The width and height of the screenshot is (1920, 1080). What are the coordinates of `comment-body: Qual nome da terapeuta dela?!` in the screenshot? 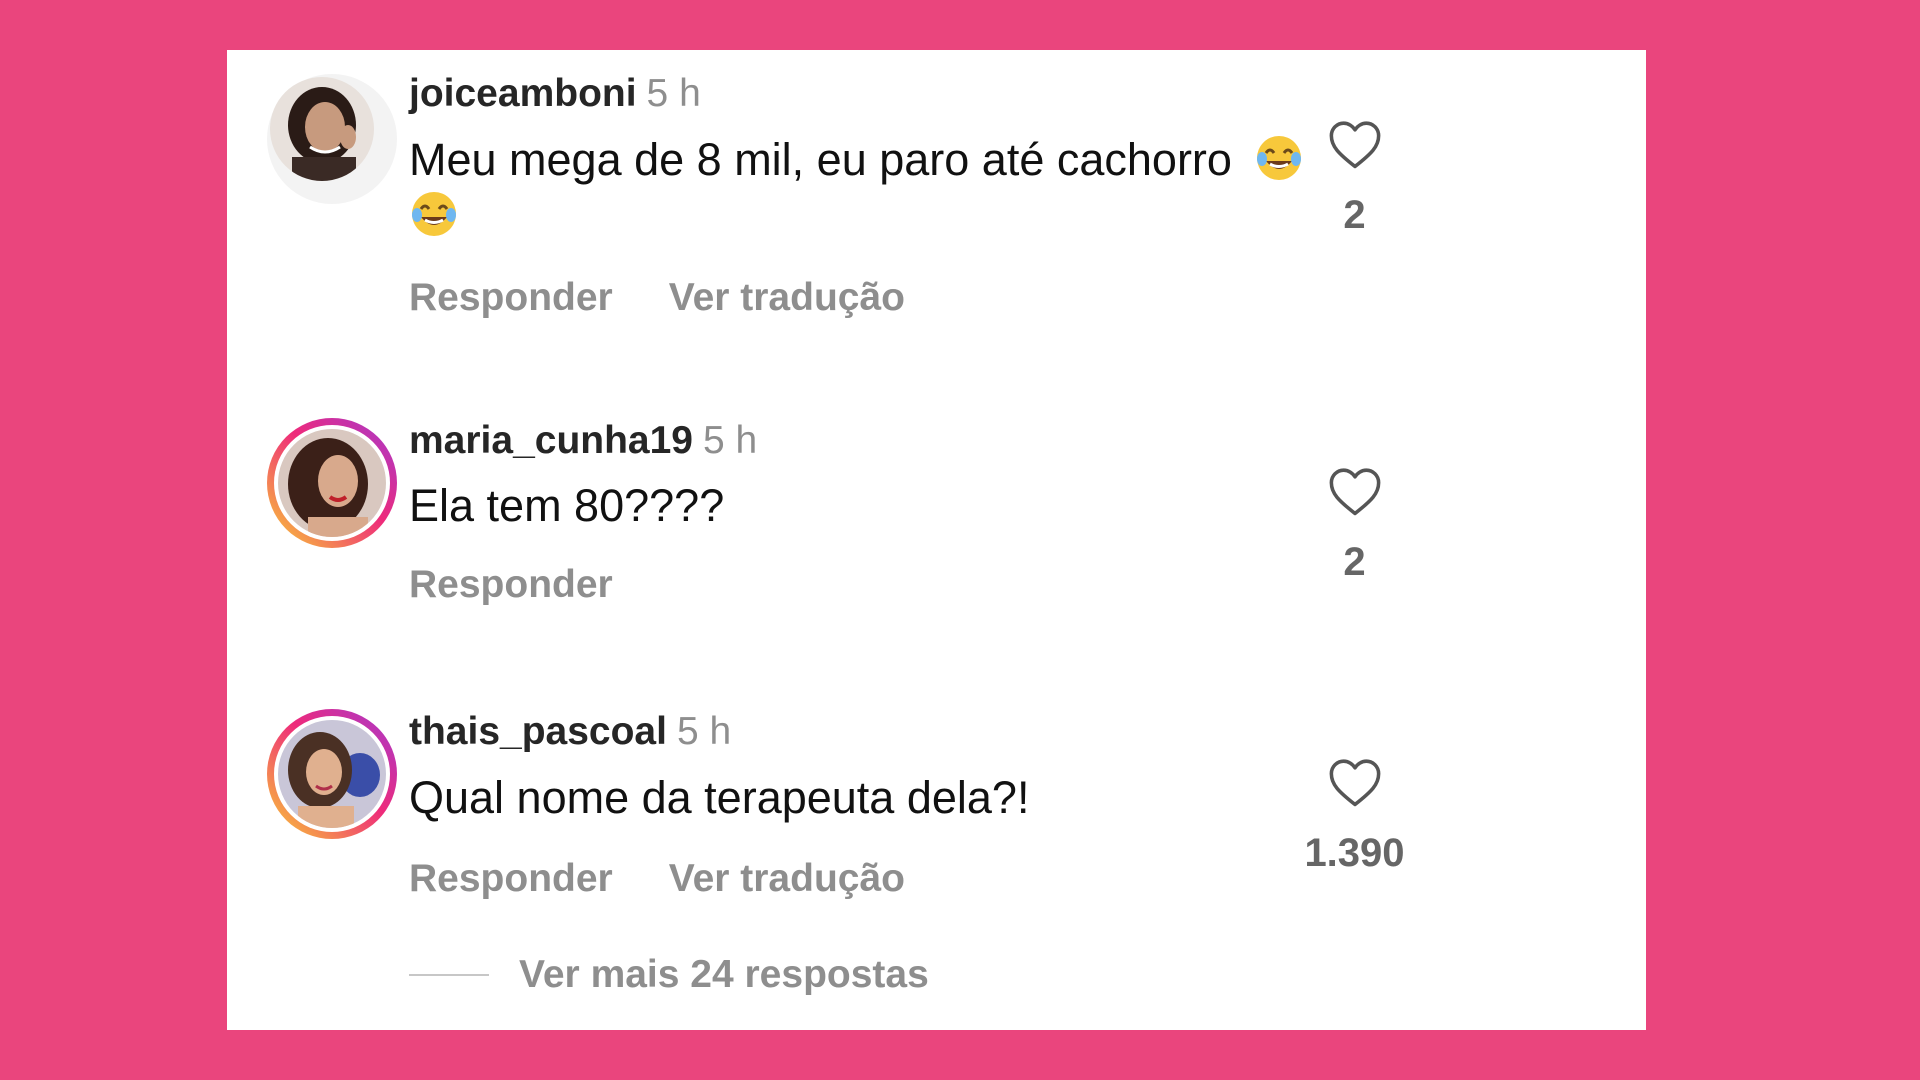 It's located at (719, 797).